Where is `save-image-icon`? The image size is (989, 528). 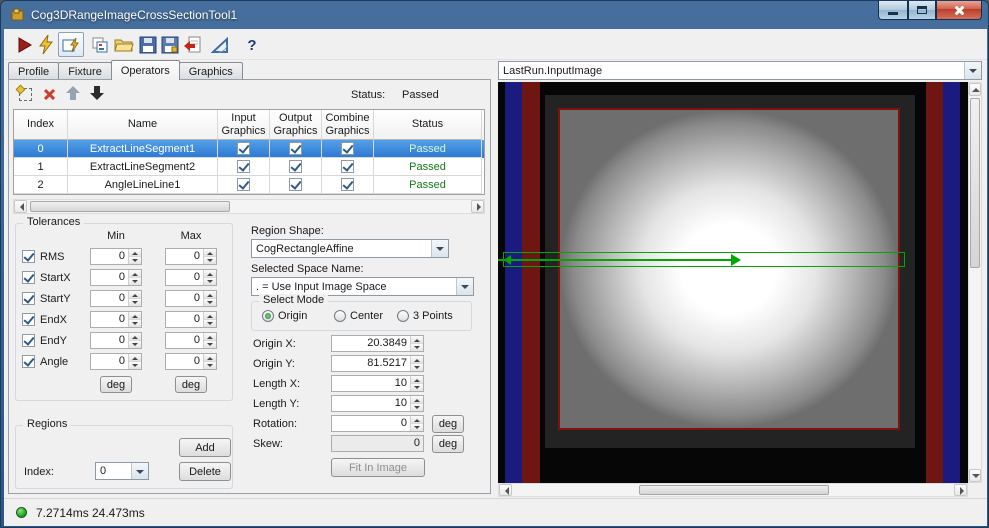
save-image-icon is located at coordinates (170, 45).